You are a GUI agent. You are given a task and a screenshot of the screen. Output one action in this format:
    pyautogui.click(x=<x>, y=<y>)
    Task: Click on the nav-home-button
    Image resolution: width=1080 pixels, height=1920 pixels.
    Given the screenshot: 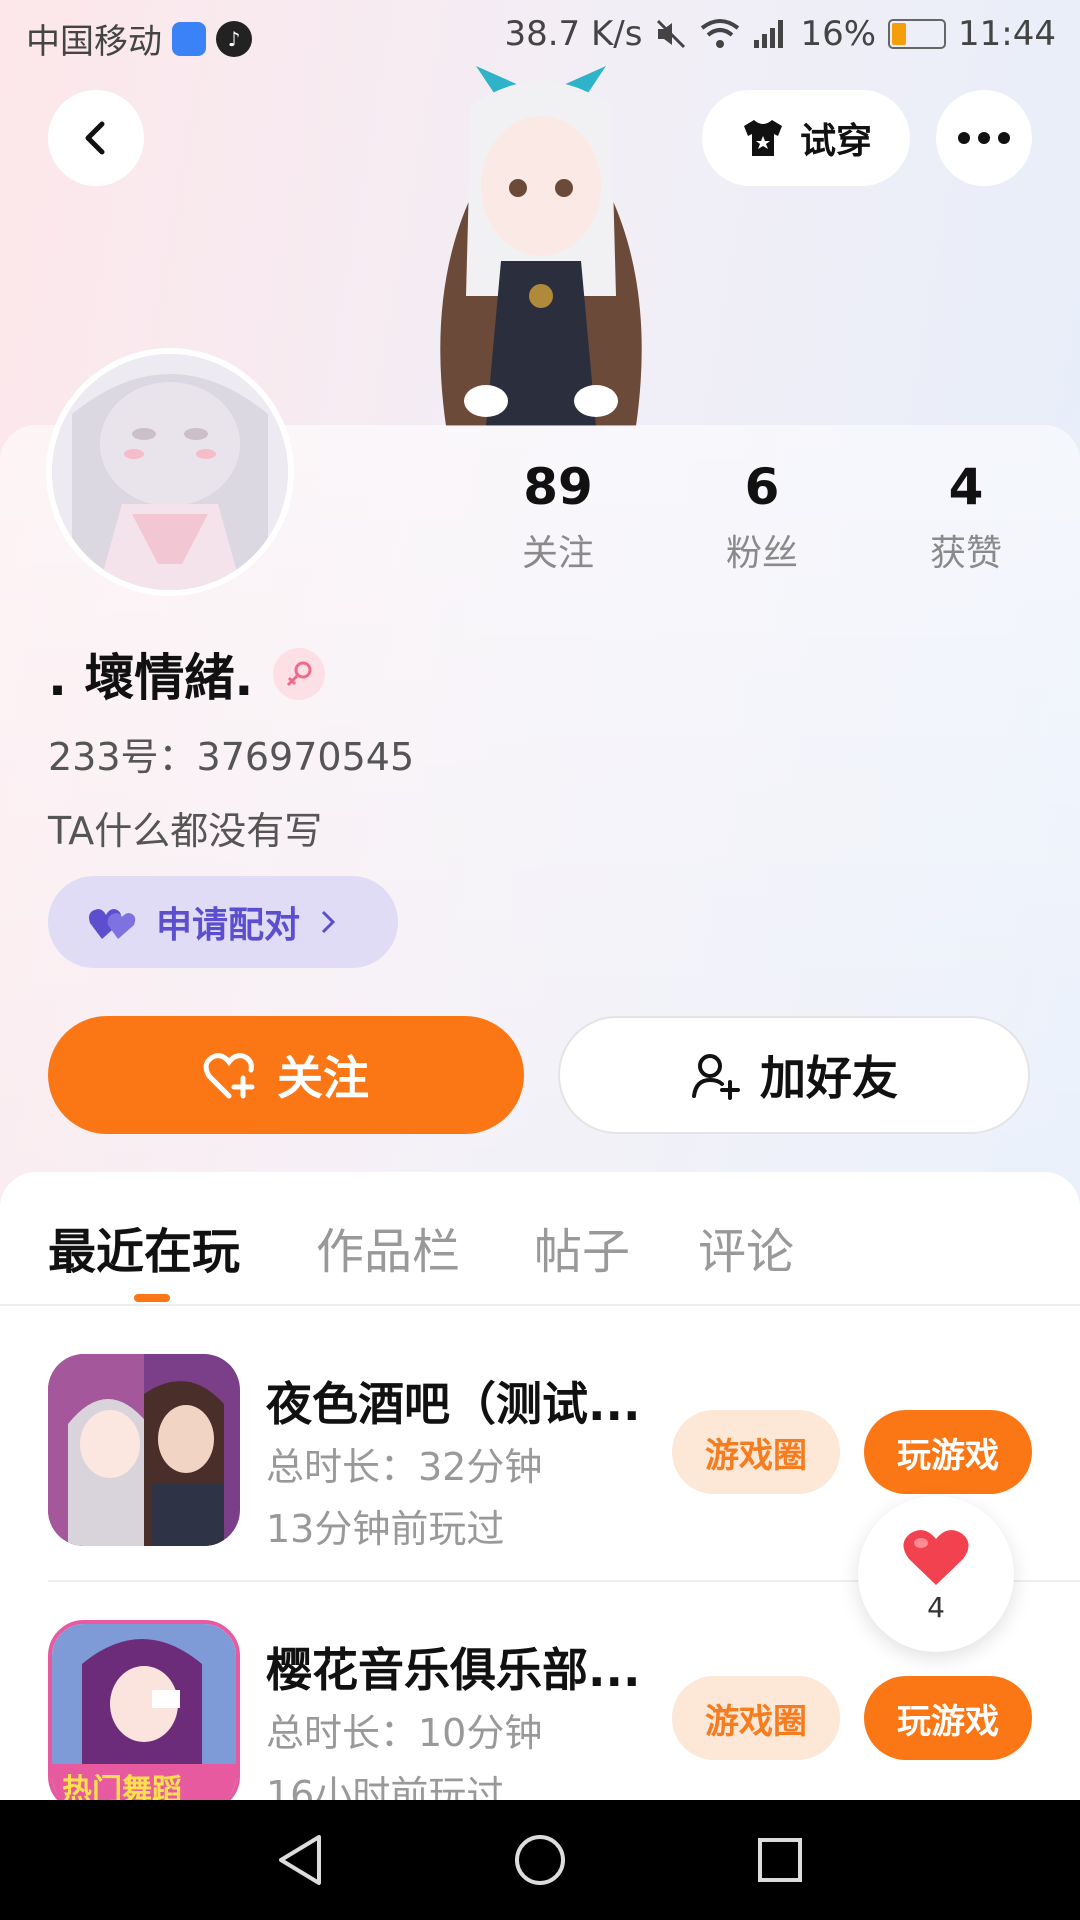 What is the action you would take?
    pyautogui.click(x=540, y=1860)
    